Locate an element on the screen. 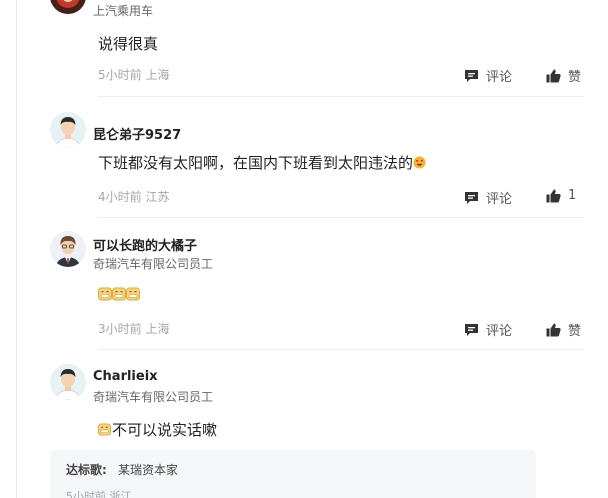 This screenshot has width=608, height=498. like-count: 1 is located at coordinates (572, 195).